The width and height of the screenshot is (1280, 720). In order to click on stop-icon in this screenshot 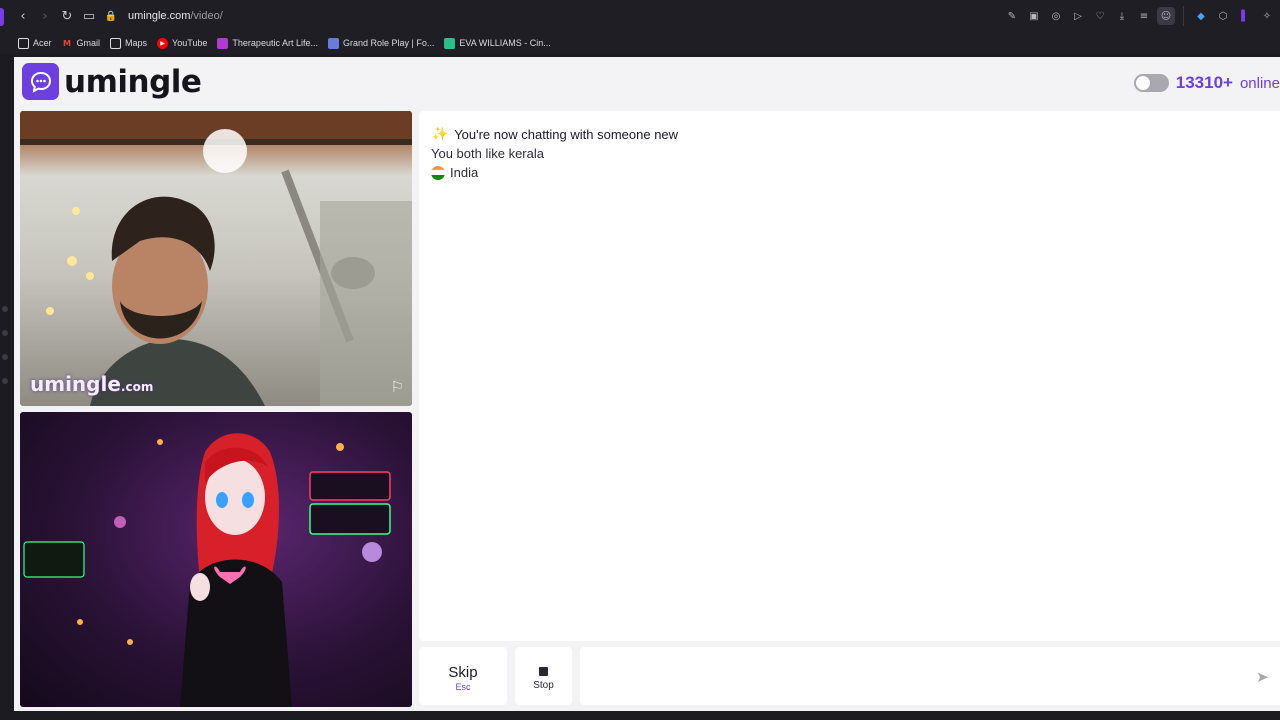, I will do `click(543, 671)`.